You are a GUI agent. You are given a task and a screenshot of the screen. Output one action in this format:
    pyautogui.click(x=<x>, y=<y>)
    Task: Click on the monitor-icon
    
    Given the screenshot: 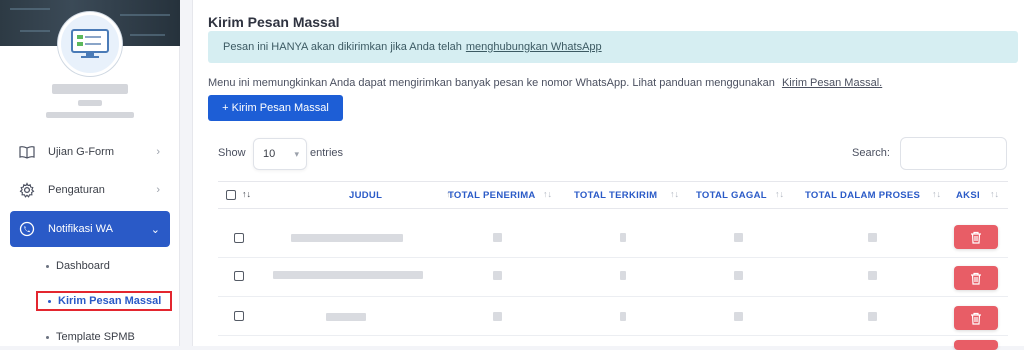 What is the action you would take?
    pyautogui.click(x=90, y=43)
    